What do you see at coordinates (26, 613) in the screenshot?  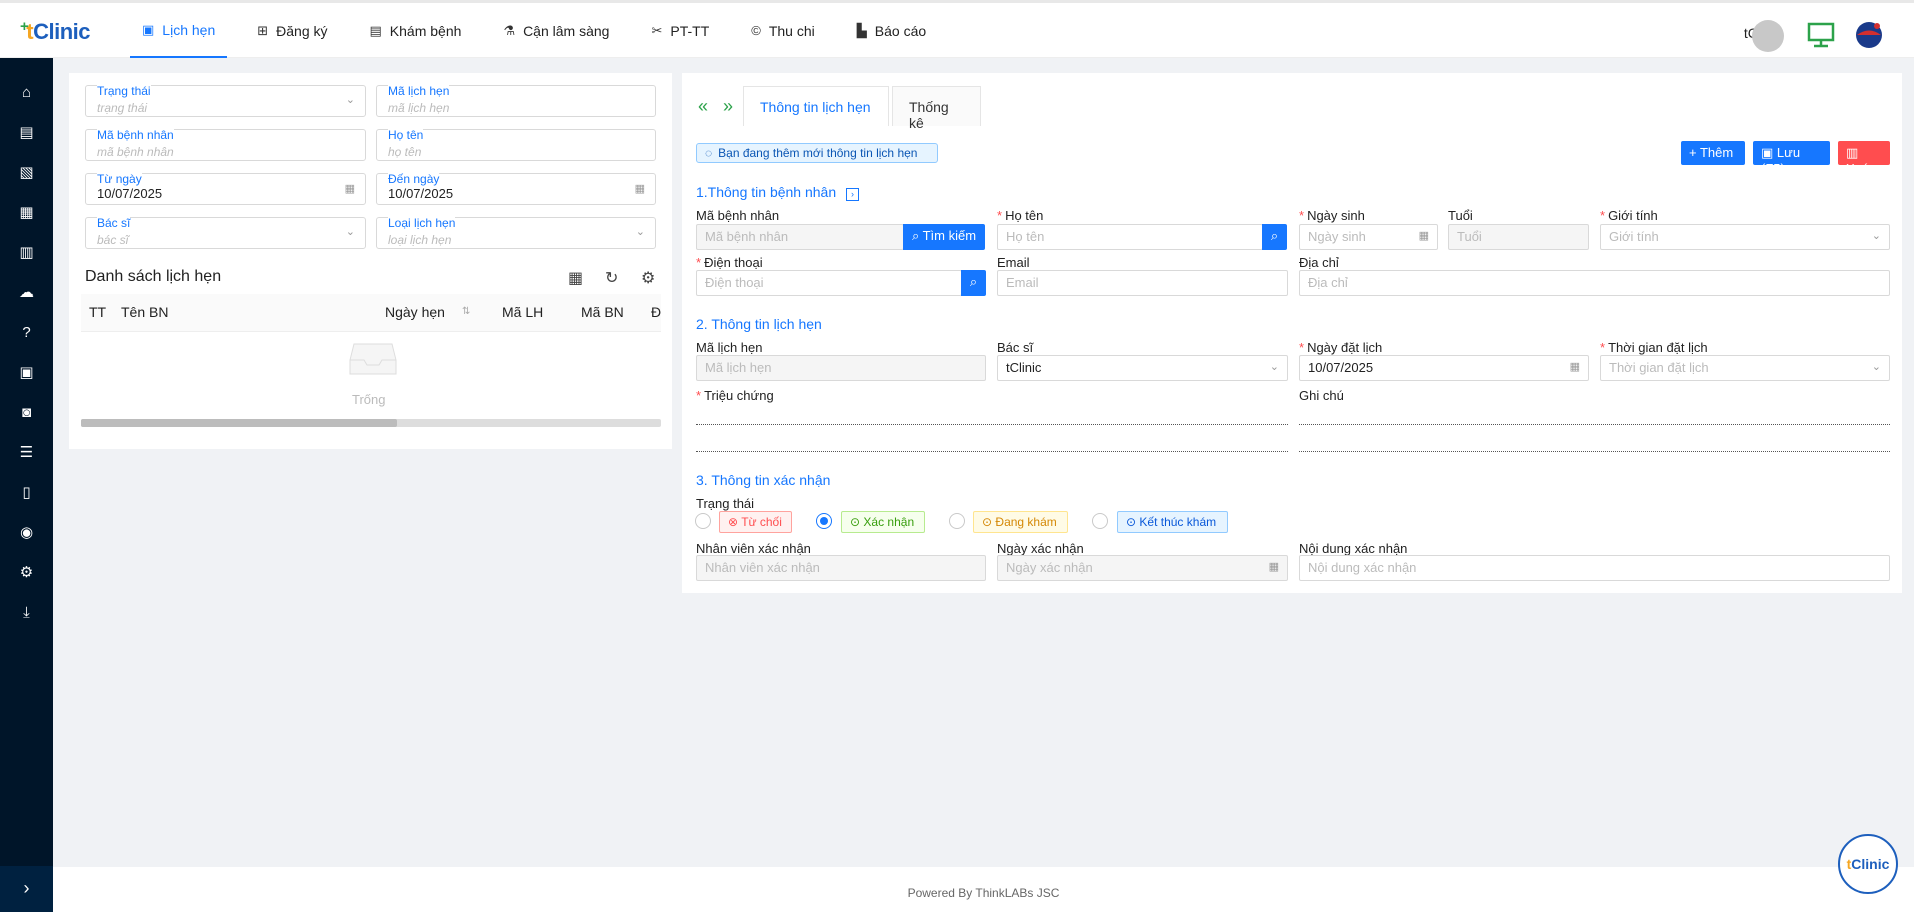 I see `download-icon: ⤓` at bounding box center [26, 613].